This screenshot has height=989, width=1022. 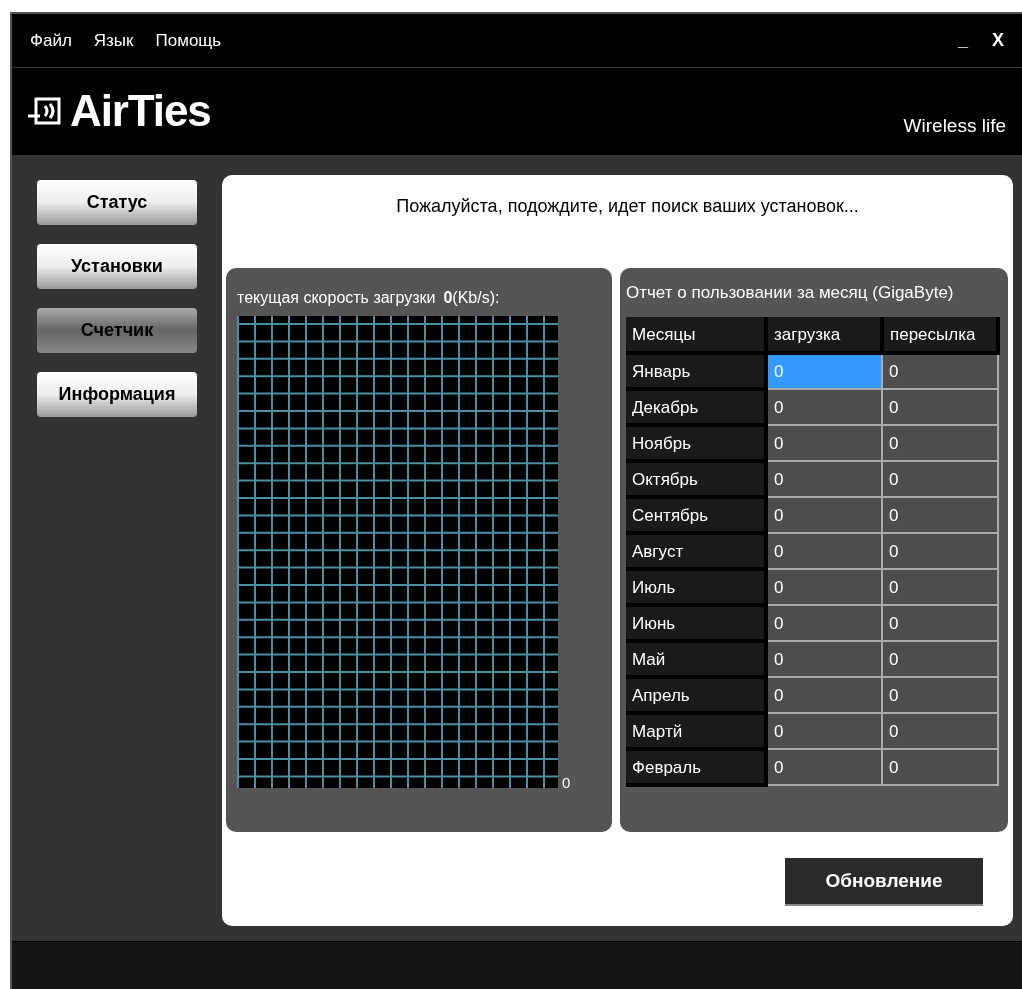 I want to click on month-cell: Август, so click(x=696, y=551).